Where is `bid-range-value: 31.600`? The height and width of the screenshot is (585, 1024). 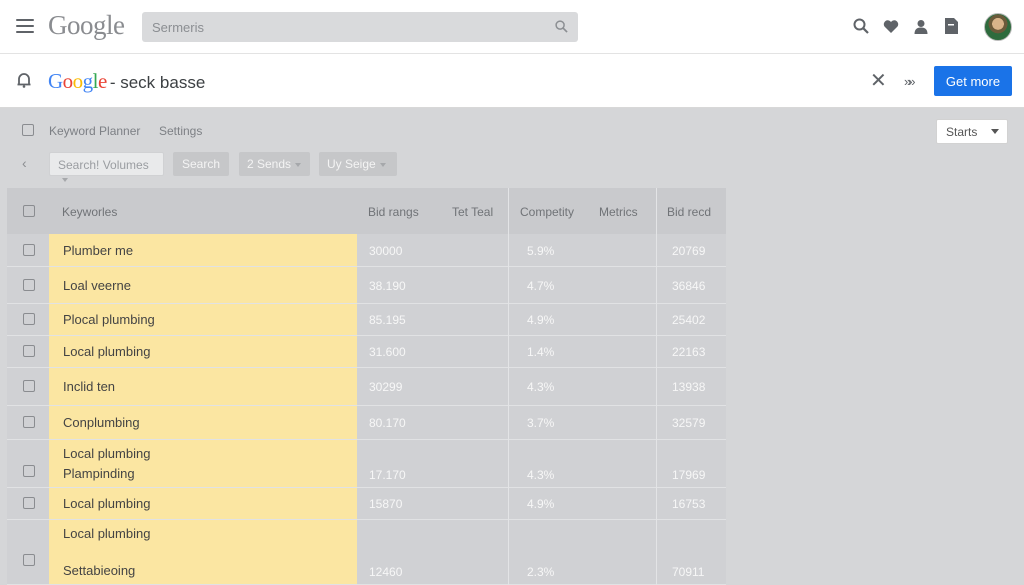
bid-range-value: 31.600 is located at coordinates (387, 352).